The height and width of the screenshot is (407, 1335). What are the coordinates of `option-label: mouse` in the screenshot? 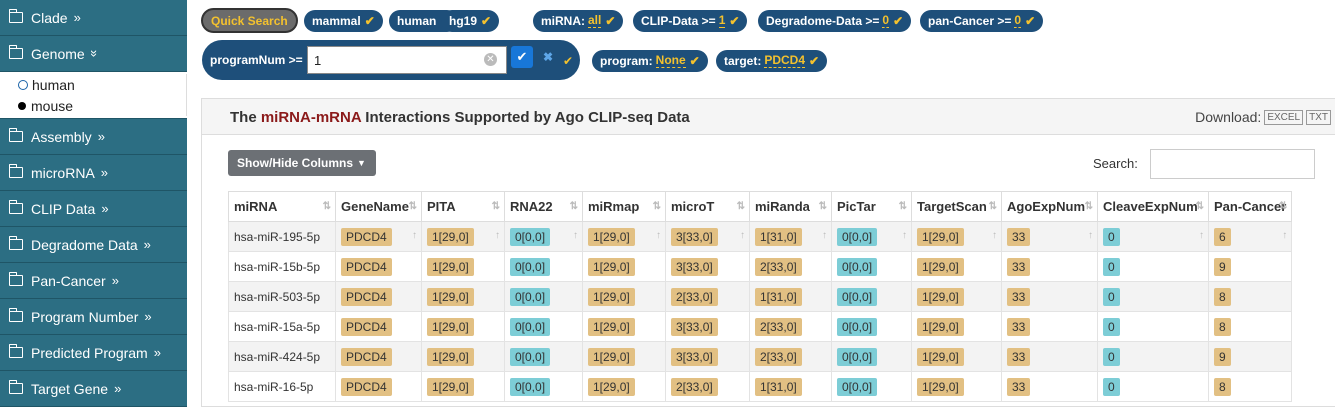 It's located at (52, 105).